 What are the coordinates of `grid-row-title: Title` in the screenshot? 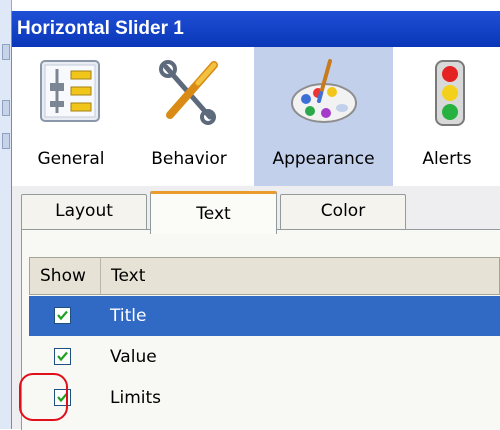 It's located at (264, 316).